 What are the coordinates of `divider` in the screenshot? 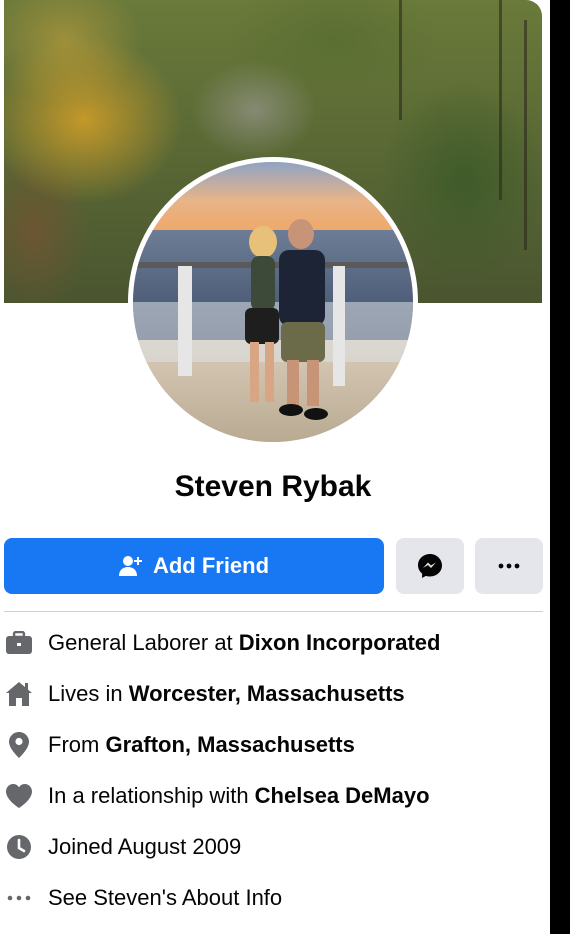 It's located at (273, 611).